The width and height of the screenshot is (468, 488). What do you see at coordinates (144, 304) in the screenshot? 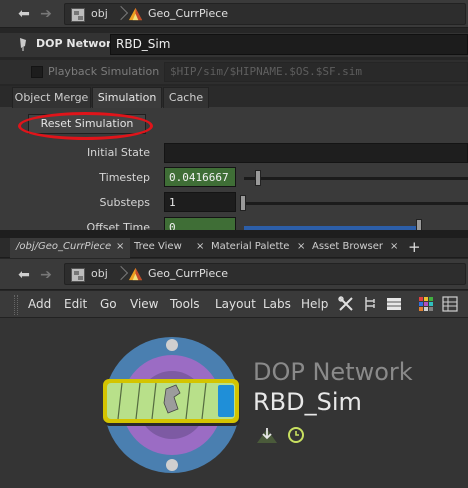
I see `menu-view: View` at bounding box center [144, 304].